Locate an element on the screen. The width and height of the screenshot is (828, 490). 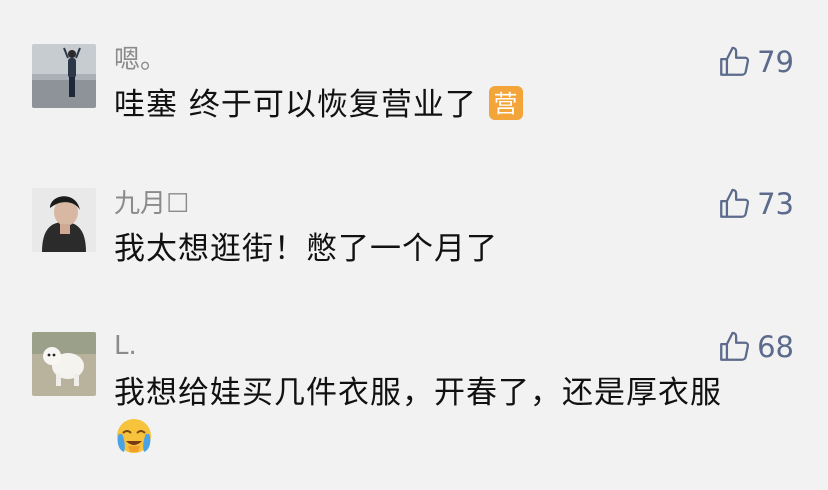
thumbs-up-icon is located at coordinates (735, 346).